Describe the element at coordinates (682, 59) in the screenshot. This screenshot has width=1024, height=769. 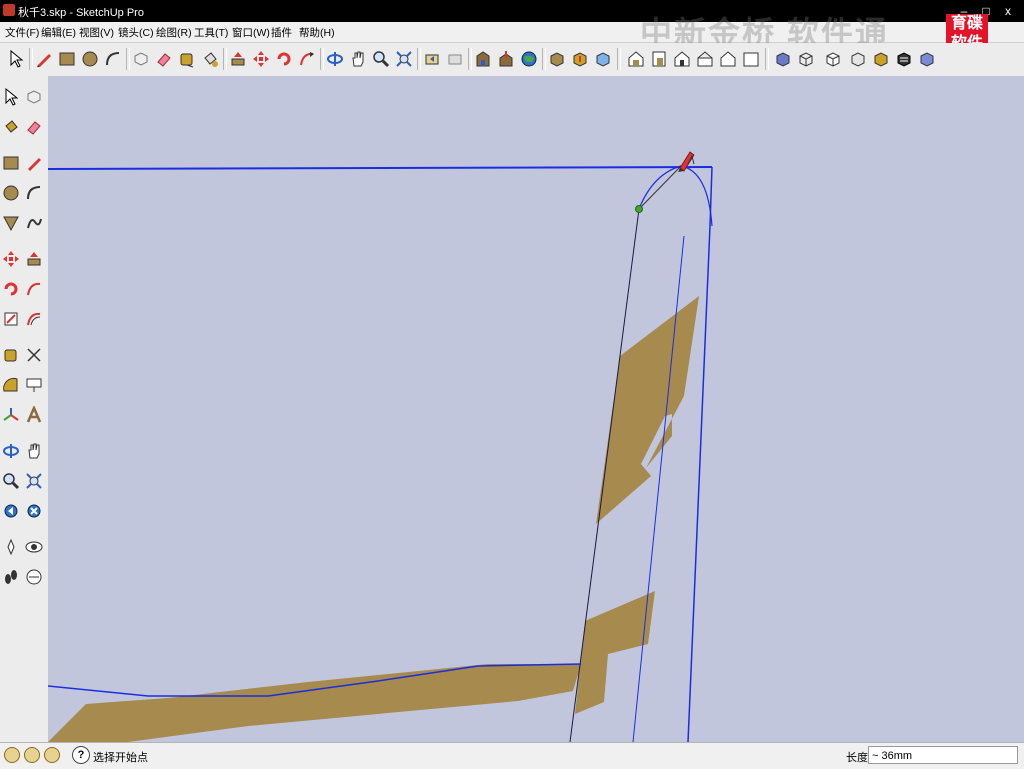
I see `front-view-icon` at that location.